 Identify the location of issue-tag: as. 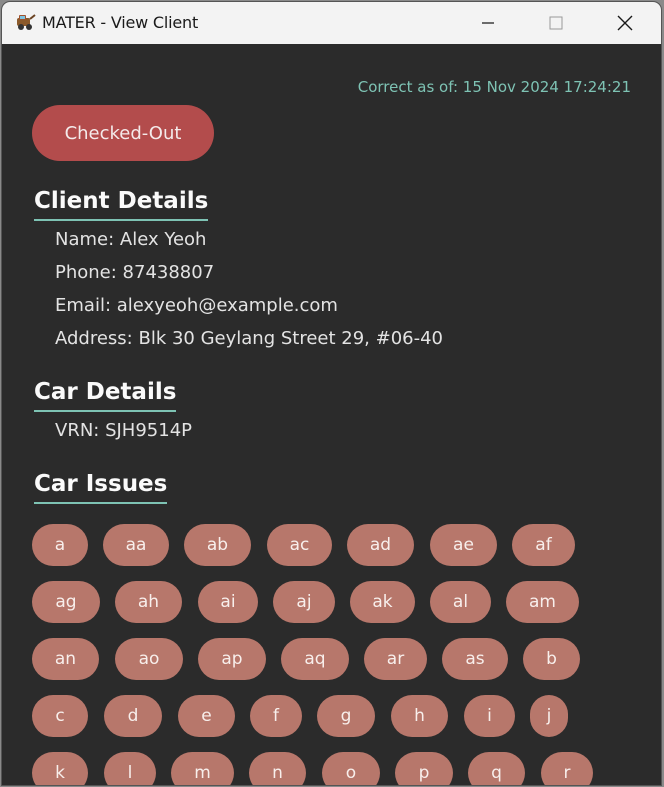
(475, 659).